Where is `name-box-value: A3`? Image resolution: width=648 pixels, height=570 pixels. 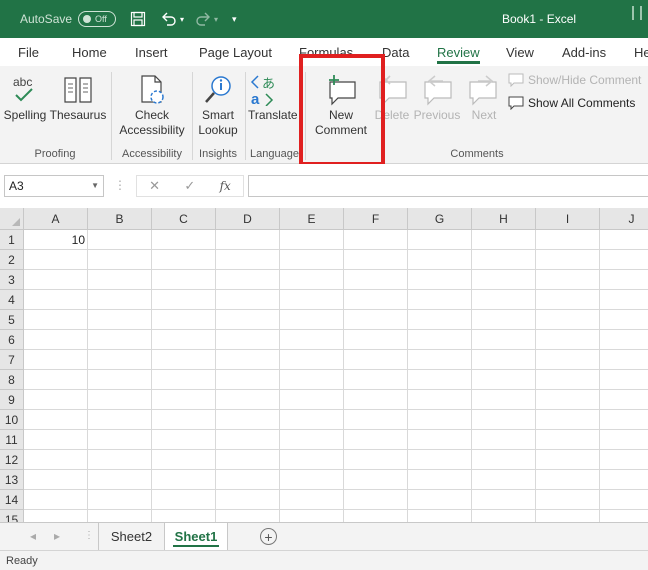 name-box-value: A3 is located at coordinates (16, 186).